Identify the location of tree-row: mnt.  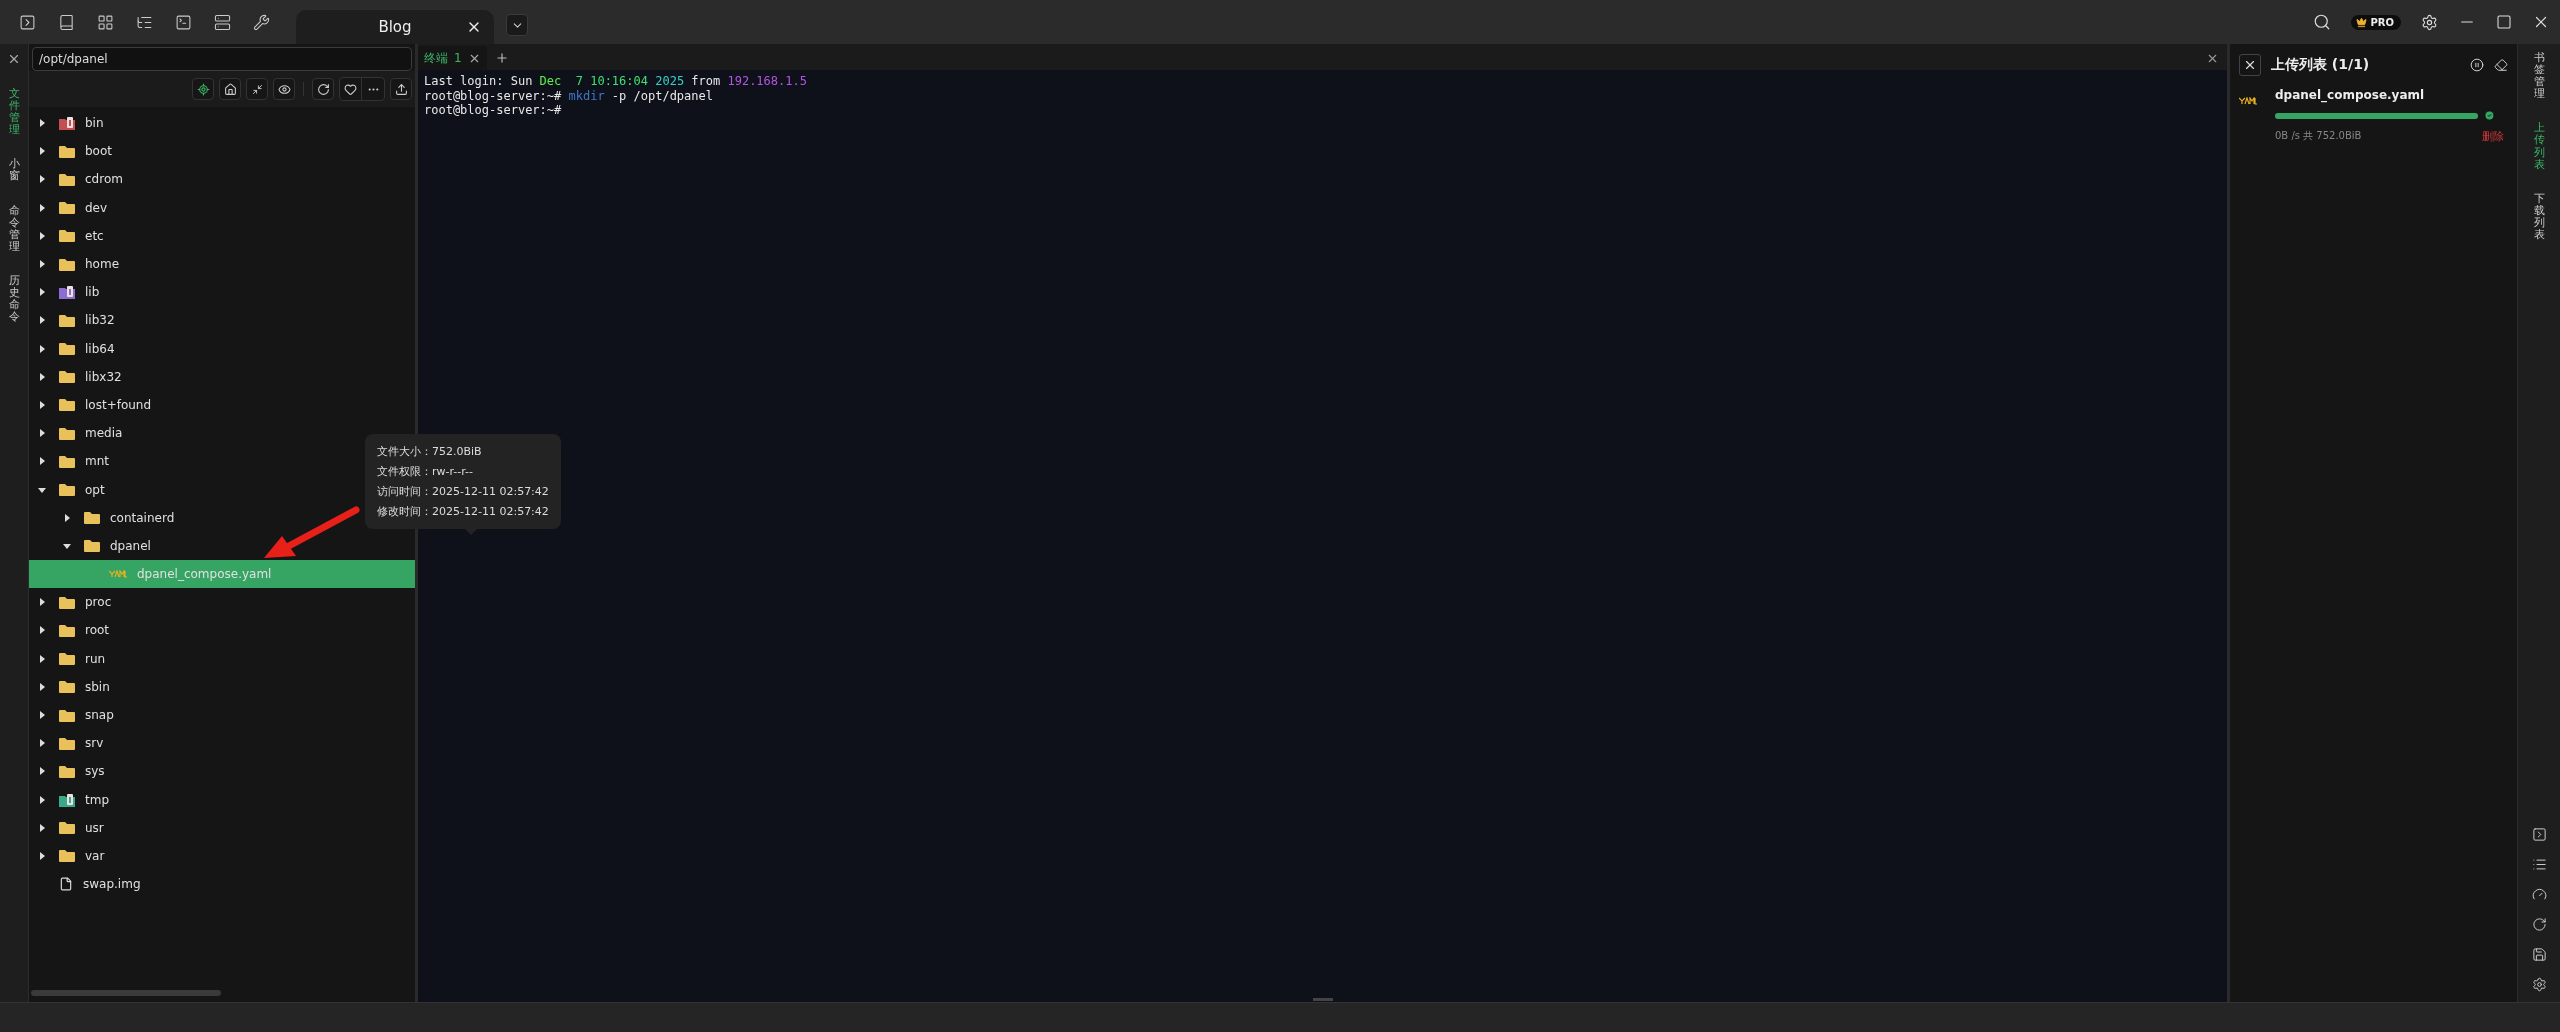
(73, 461).